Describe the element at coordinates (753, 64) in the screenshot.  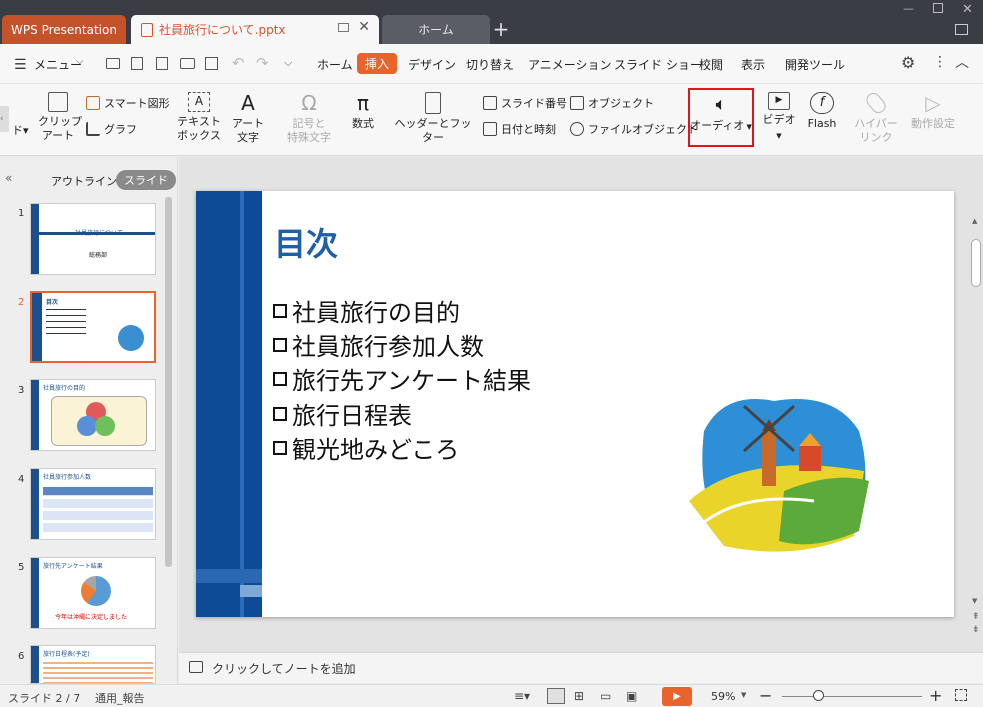
I see `tab-view: 表示` at that location.